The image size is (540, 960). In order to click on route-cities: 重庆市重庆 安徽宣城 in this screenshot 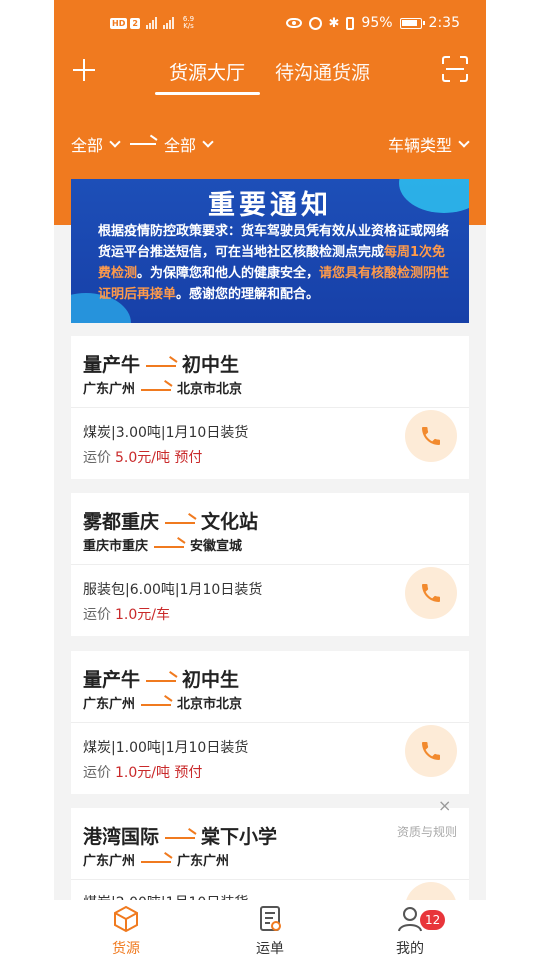, I will do `click(162, 544)`.